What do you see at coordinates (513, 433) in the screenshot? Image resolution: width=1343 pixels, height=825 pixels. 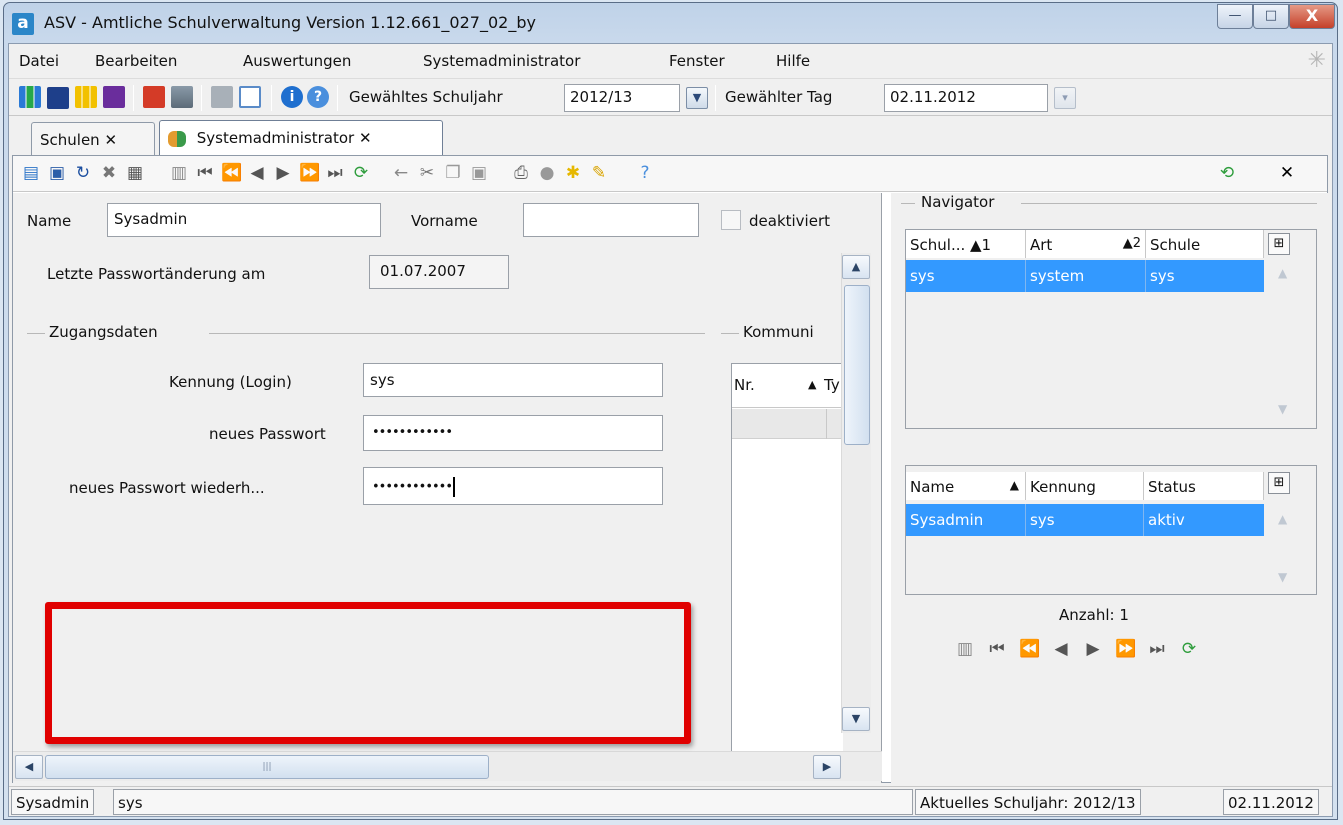 I see `neues-passwort-input: ••••••••••••` at bounding box center [513, 433].